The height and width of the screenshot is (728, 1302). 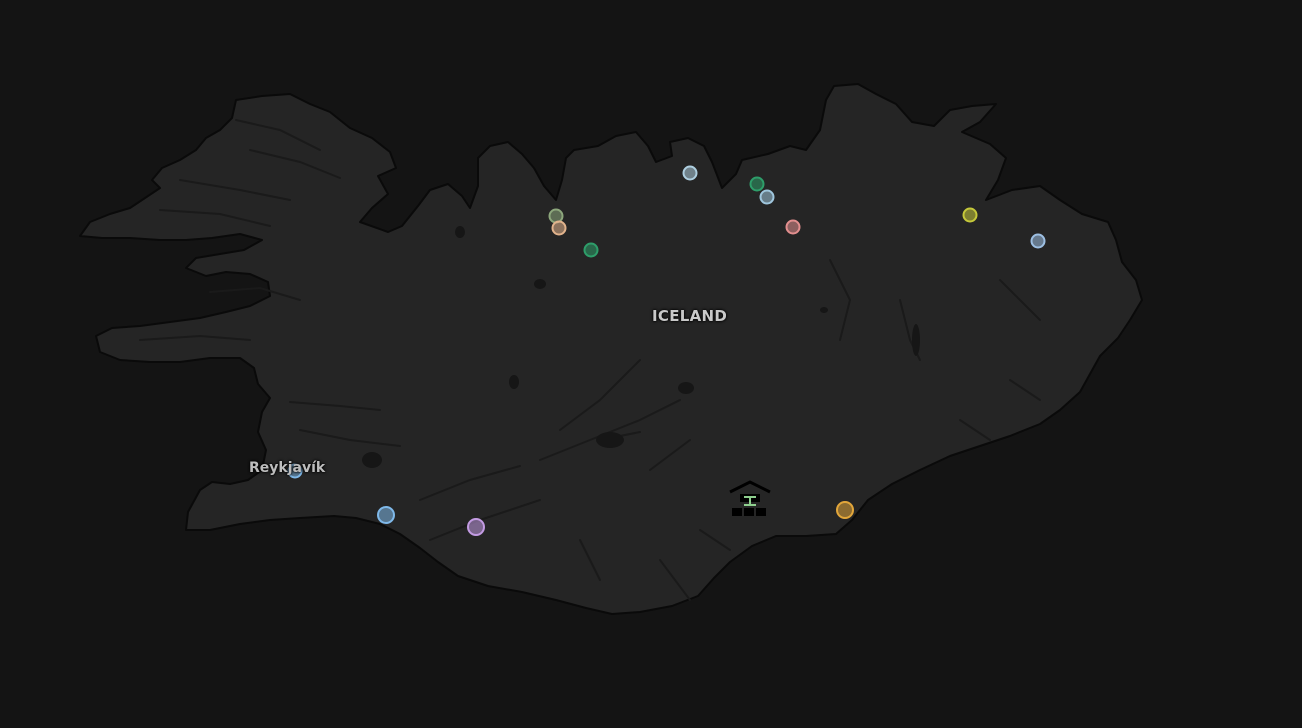 I want to click on country-label: ICELAND, so click(x=690, y=316).